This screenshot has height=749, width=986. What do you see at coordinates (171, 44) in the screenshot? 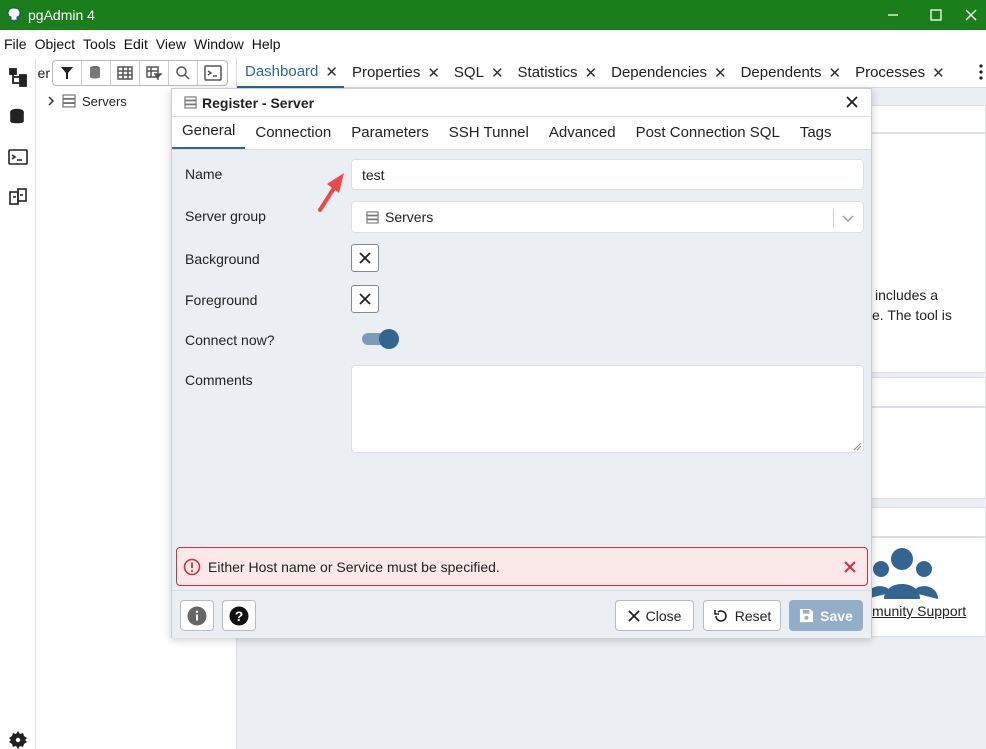
I see `menu-view: View` at bounding box center [171, 44].